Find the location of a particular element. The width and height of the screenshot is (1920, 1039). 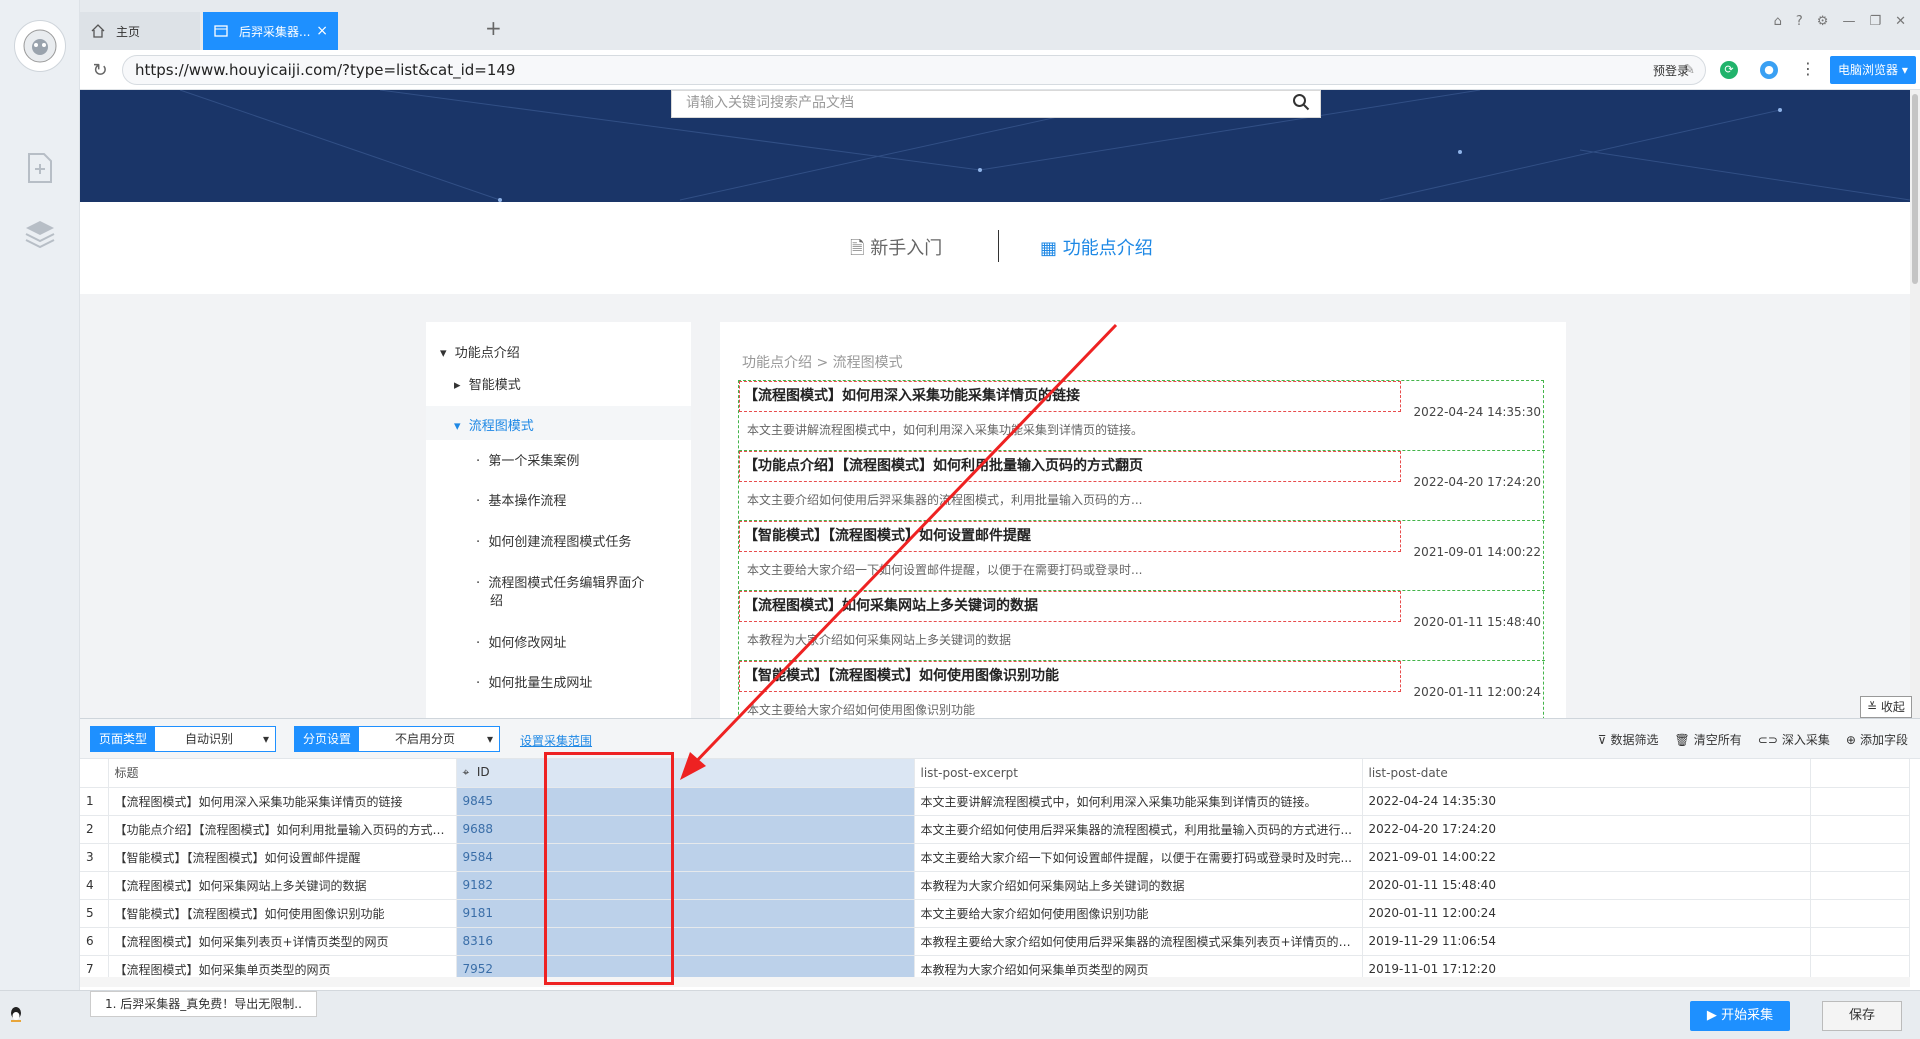

paging-label: 分页设置 is located at coordinates (327, 739).